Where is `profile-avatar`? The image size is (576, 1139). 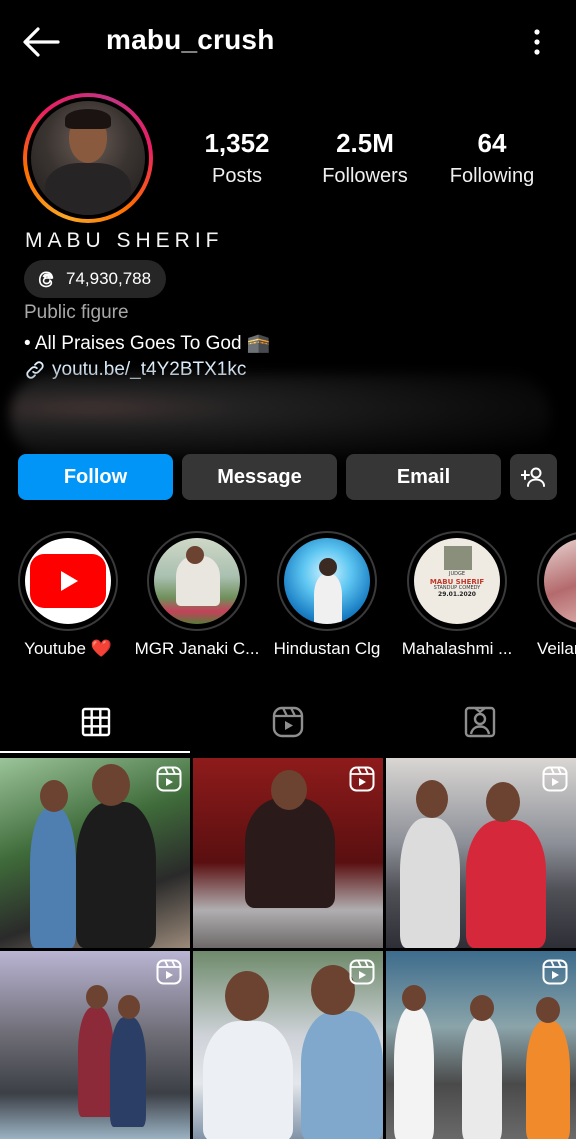
profile-avatar is located at coordinates (88, 158).